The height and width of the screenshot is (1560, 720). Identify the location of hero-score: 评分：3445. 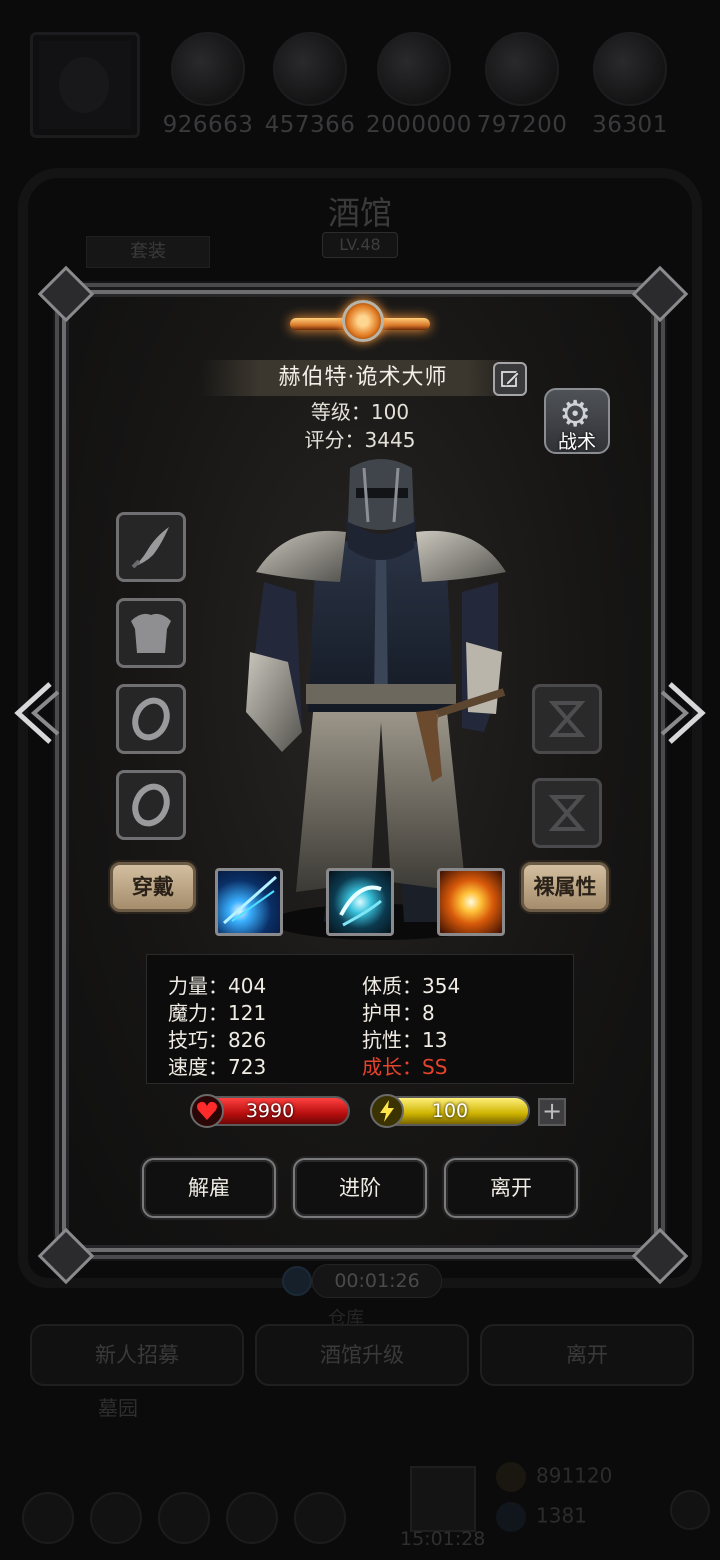
(360, 440).